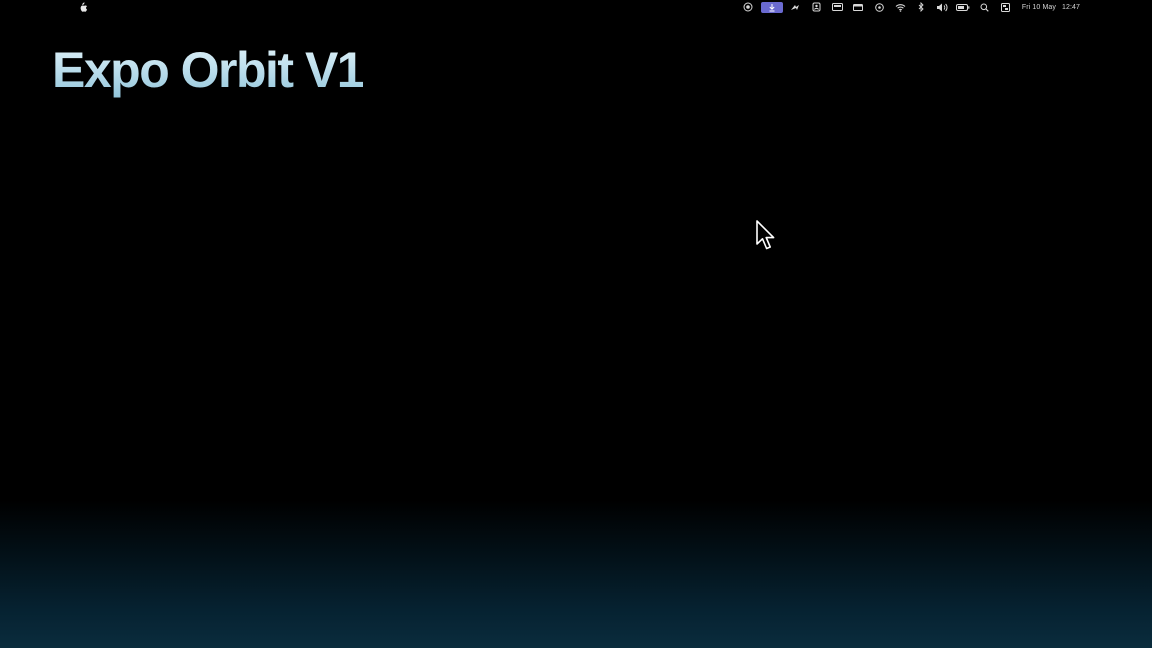  I want to click on search-icon, so click(984, 7).